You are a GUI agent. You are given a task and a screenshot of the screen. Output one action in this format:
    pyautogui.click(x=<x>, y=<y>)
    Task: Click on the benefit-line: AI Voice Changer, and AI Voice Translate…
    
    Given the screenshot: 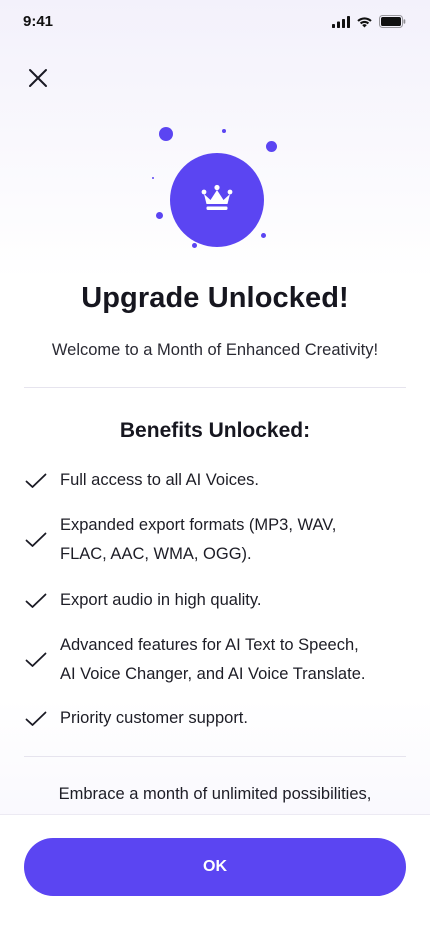 What is the action you would take?
    pyautogui.click(x=213, y=674)
    